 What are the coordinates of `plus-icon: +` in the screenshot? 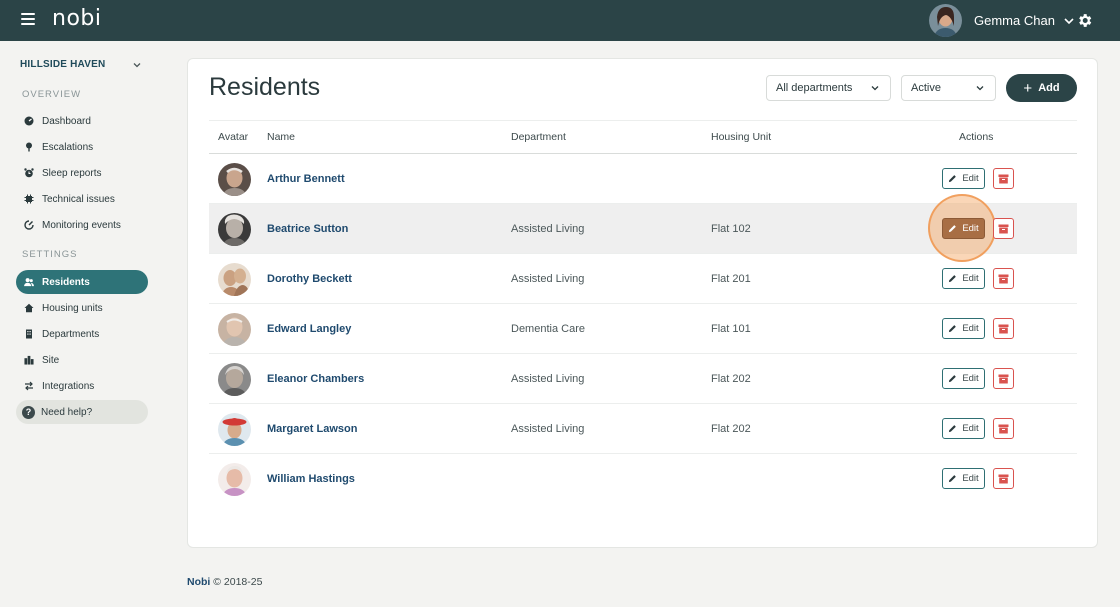 It's located at (1028, 88).